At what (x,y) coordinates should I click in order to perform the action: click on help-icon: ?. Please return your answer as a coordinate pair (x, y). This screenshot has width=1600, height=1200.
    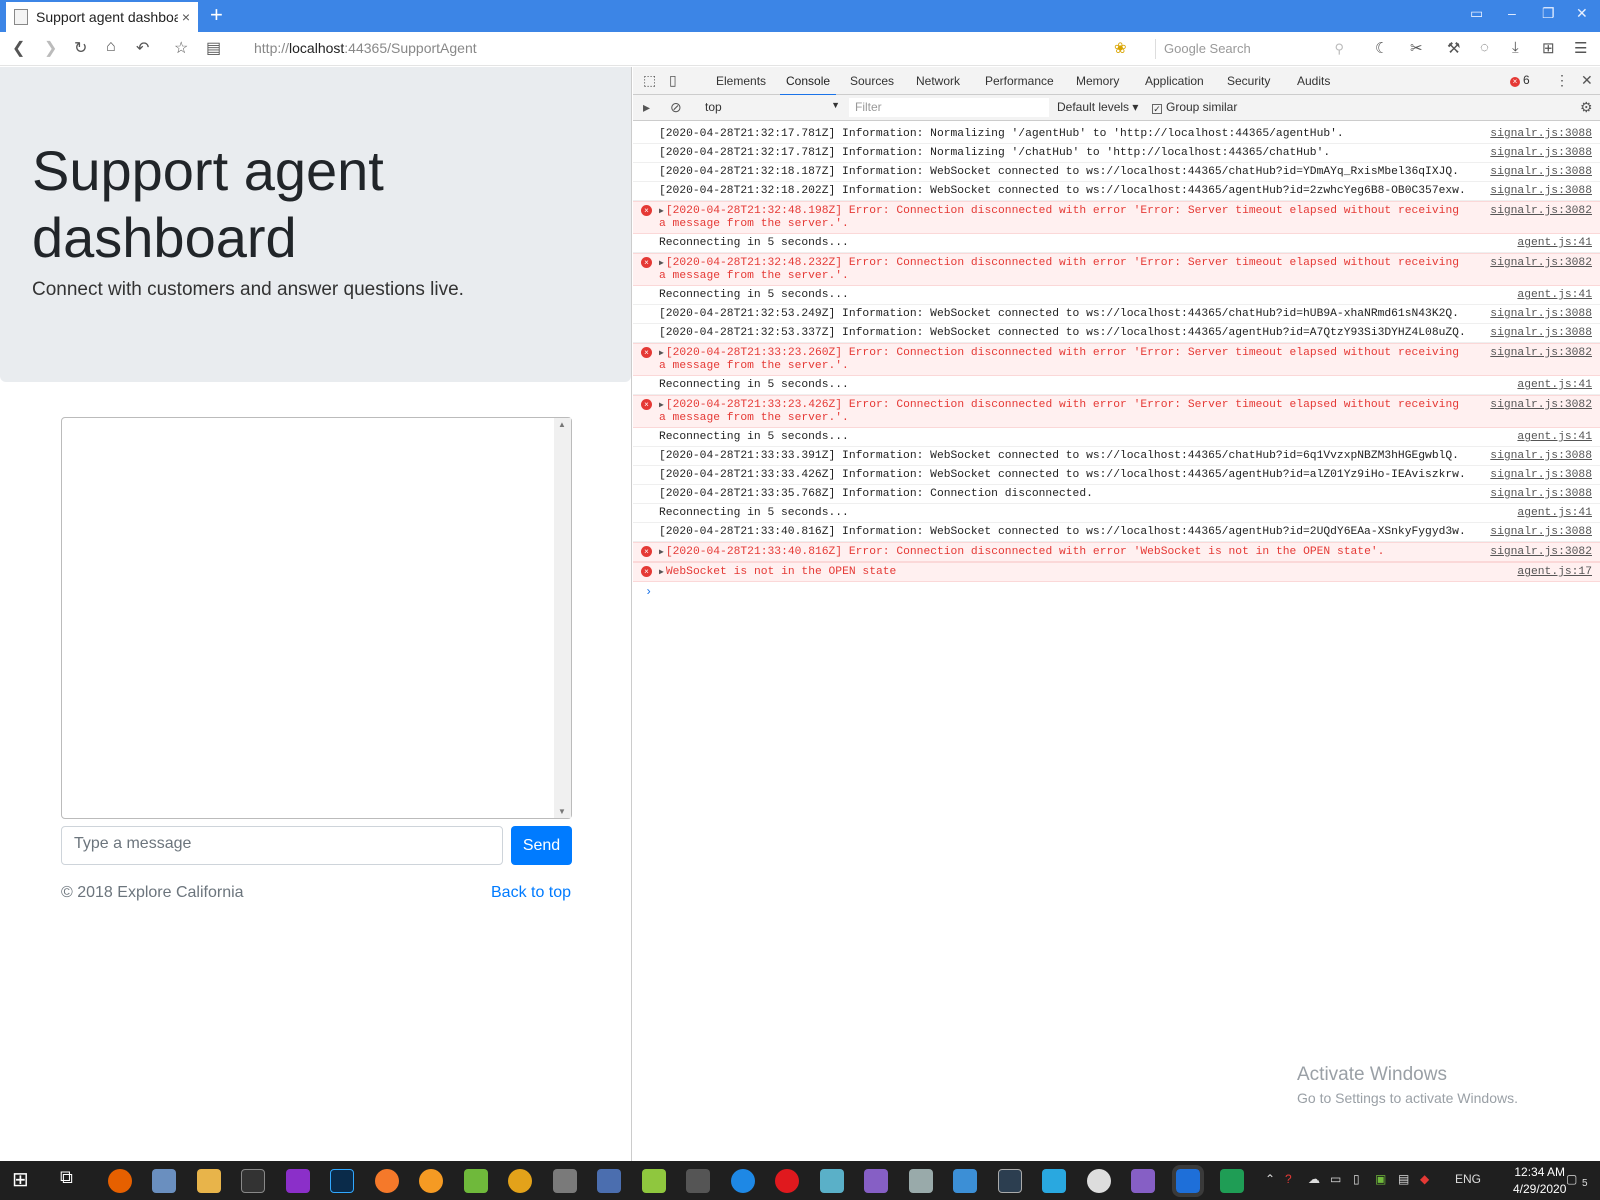
    Looking at the image, I should click on (1288, 1179).